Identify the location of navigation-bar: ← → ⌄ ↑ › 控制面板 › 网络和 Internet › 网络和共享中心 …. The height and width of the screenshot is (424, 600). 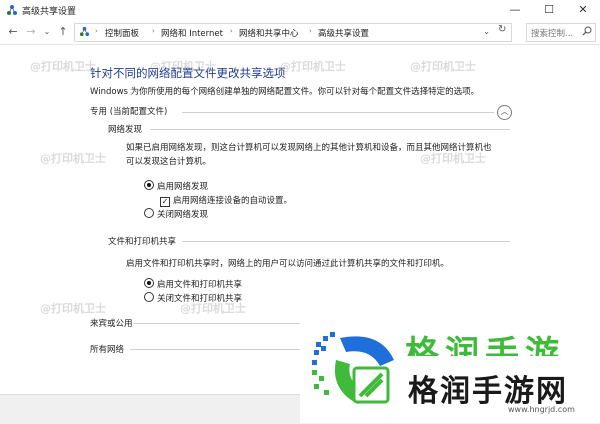
(300, 32).